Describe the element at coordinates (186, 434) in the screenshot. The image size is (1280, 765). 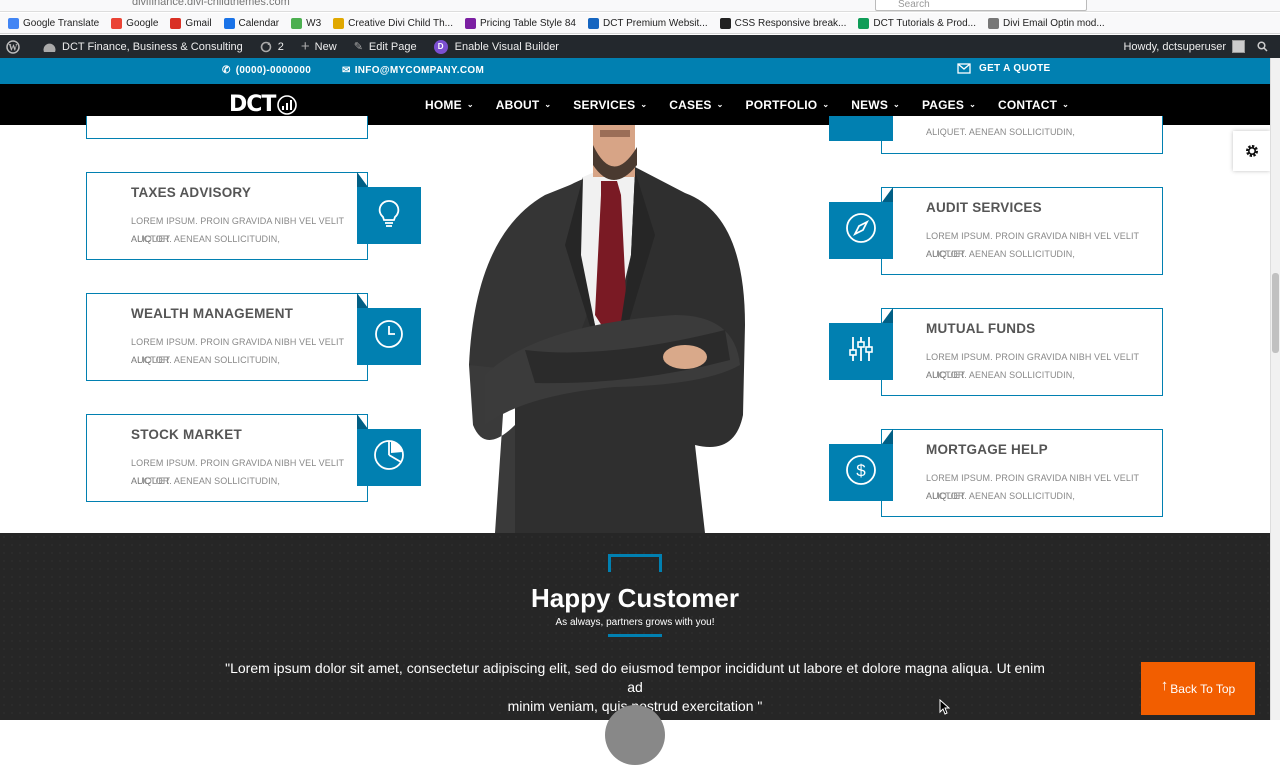
I see `service-title: STOCK MARKET` at that location.